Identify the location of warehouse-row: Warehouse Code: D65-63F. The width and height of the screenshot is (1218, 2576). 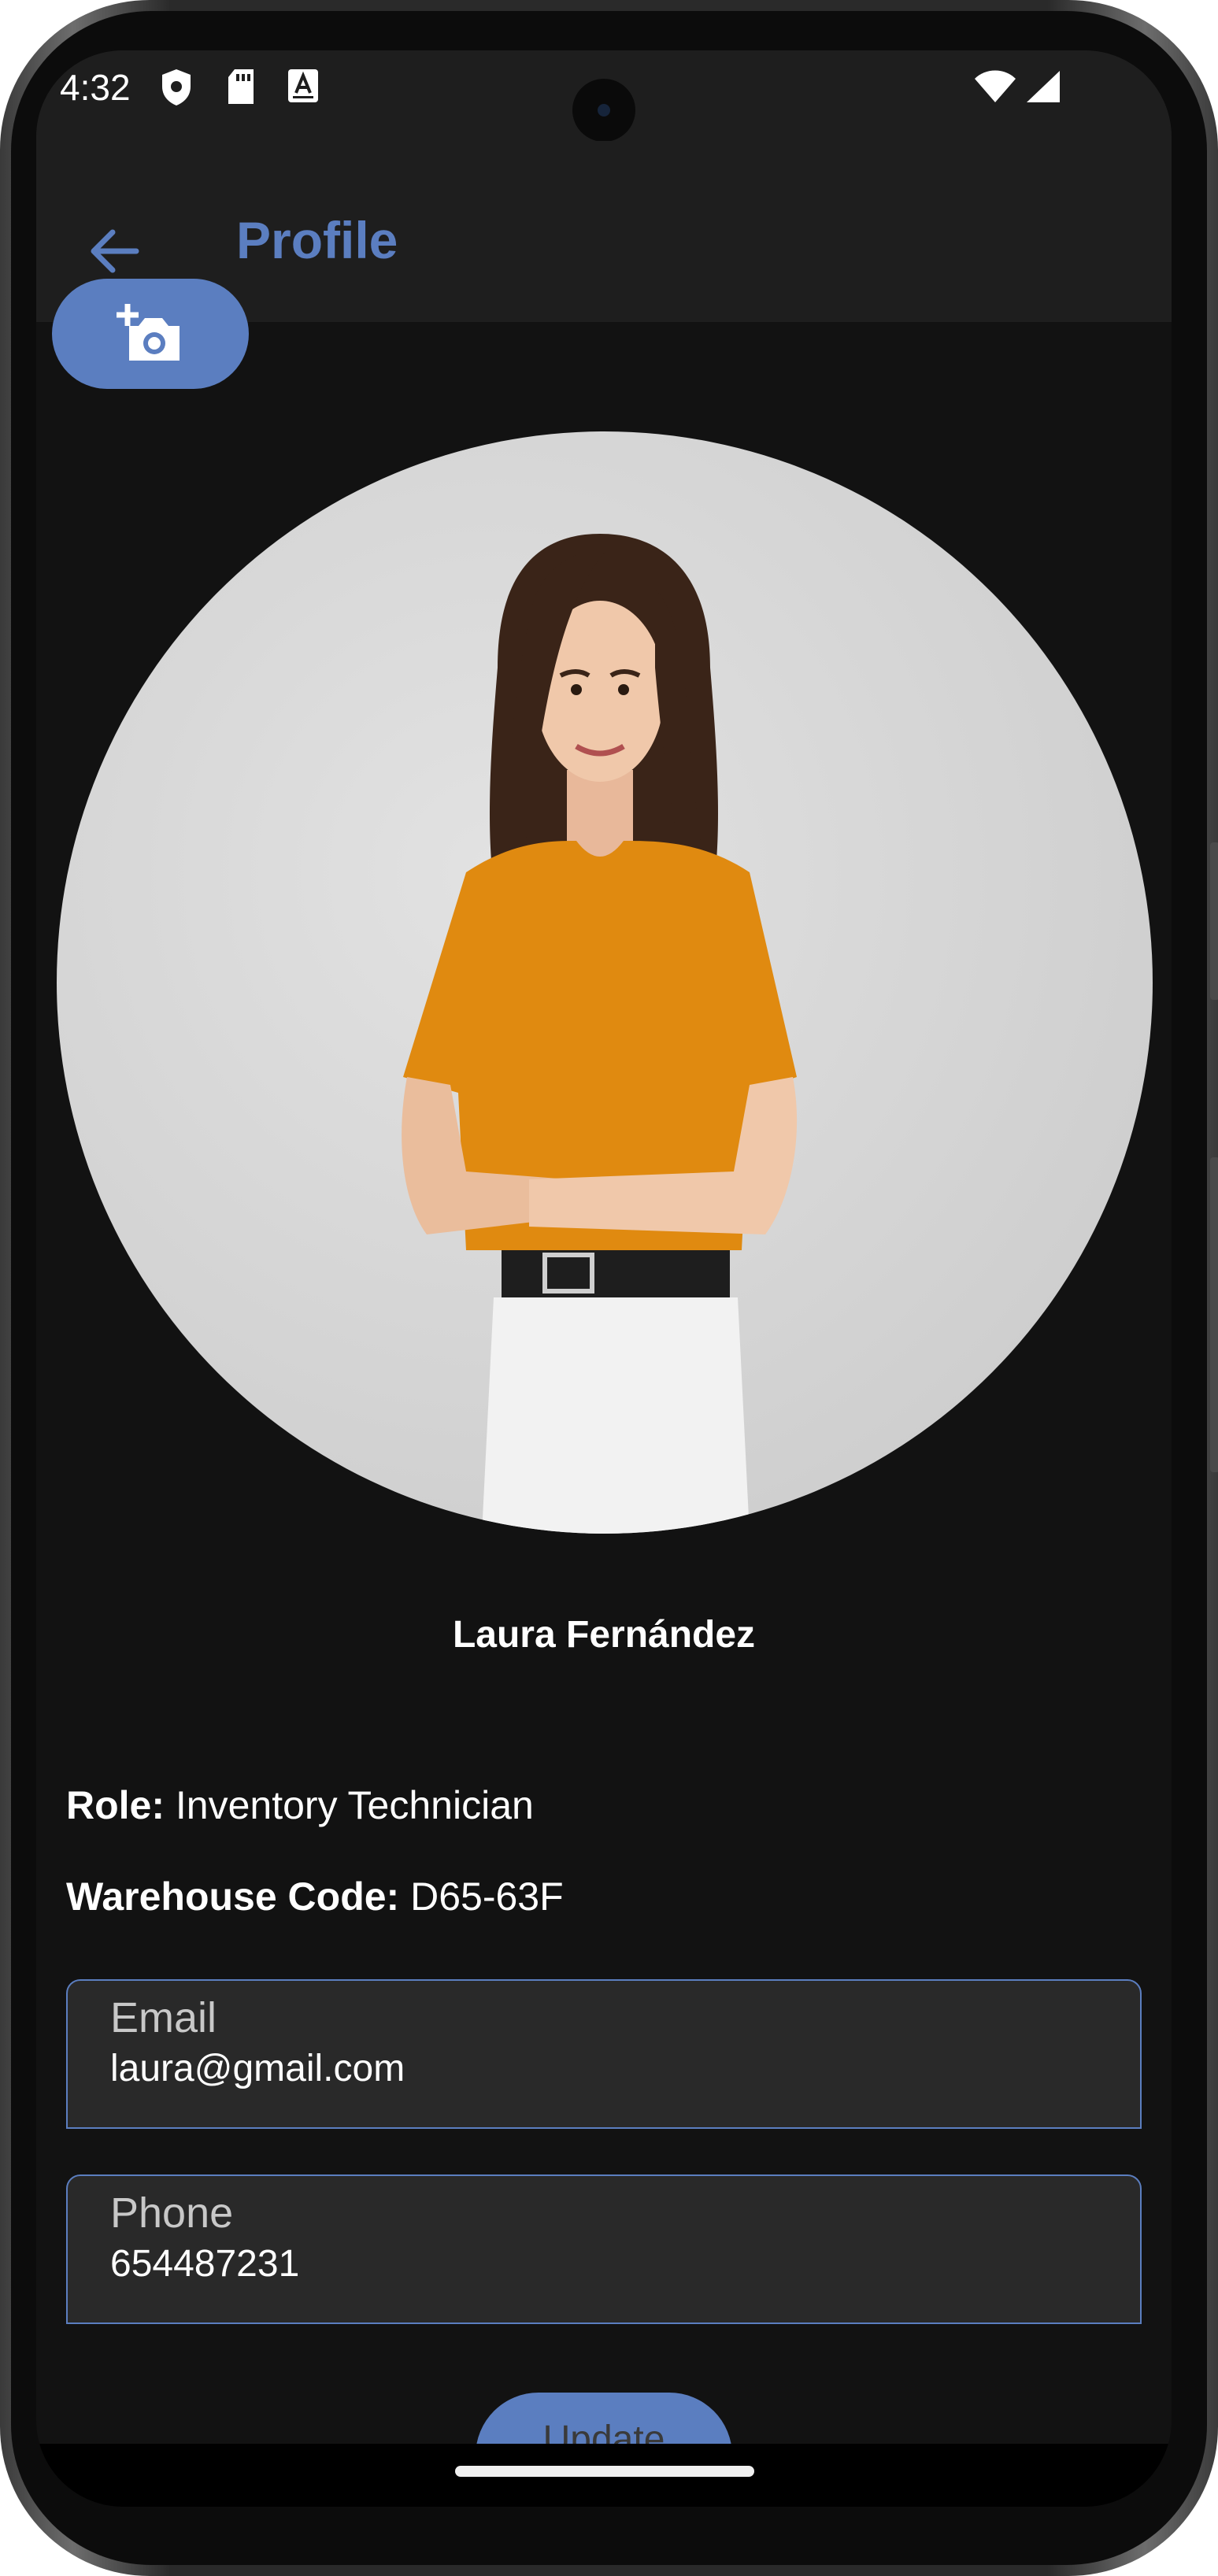
(315, 1896).